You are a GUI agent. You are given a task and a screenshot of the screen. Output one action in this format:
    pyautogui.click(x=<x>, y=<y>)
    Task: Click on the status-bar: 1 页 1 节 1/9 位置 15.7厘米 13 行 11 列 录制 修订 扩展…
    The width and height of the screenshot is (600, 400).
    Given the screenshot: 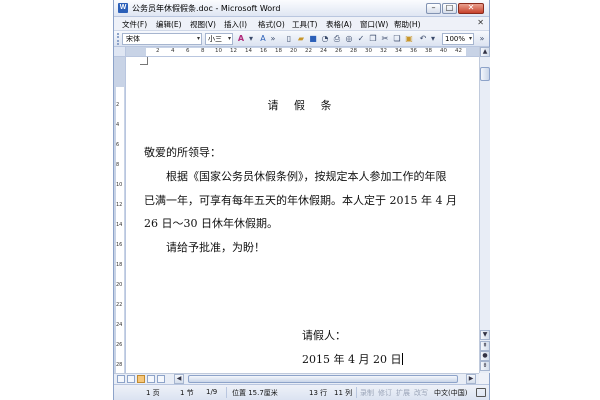 What is the action you would take?
    pyautogui.click(x=301, y=392)
    